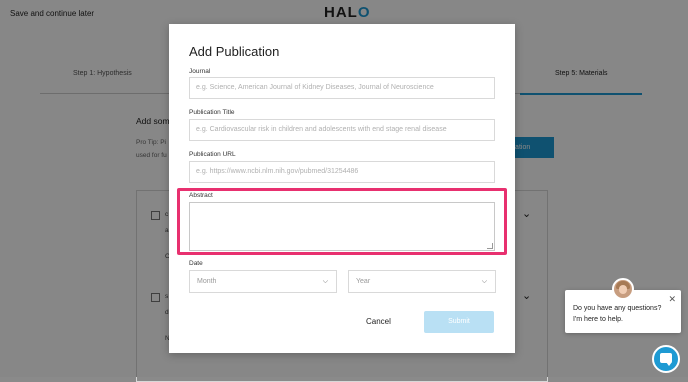  I want to click on close-icon: ✕, so click(672, 299).